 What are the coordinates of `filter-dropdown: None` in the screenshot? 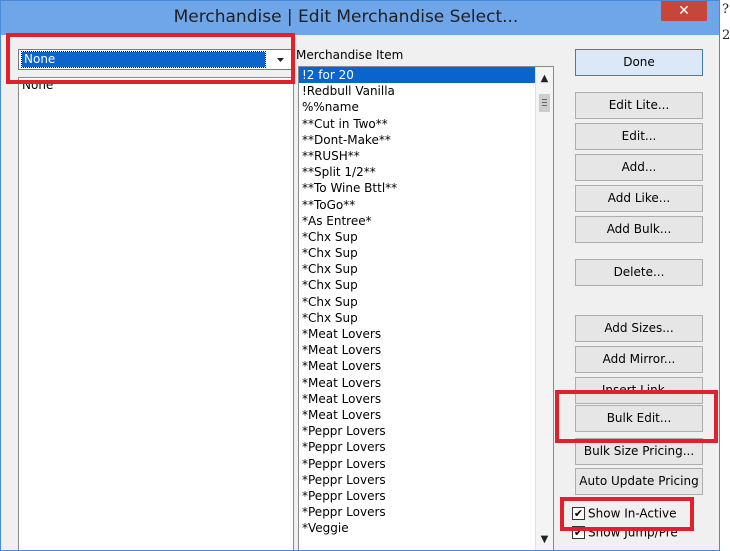 It's located at (155, 59).